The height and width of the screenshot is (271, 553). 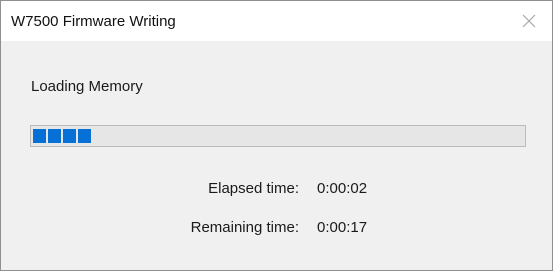 I want to click on elapsed-time-label: Elapsed time:, so click(x=253, y=188).